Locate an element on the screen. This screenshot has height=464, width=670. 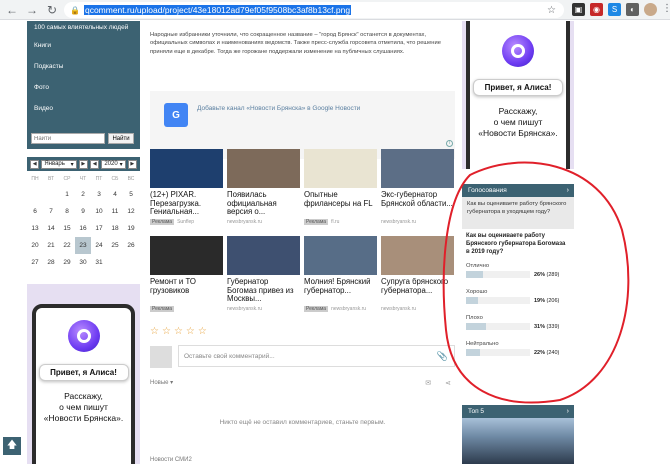
ad-info-icon: i is located at coordinates (449, 143).